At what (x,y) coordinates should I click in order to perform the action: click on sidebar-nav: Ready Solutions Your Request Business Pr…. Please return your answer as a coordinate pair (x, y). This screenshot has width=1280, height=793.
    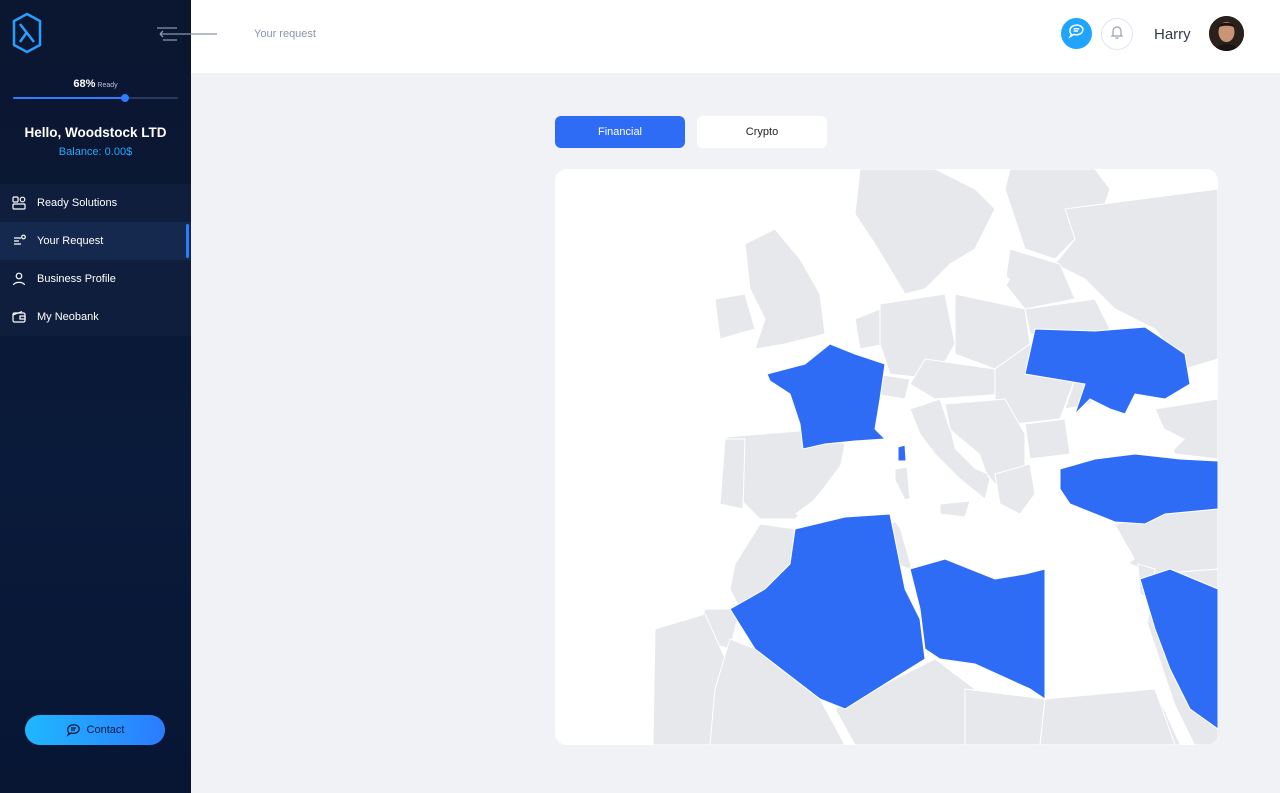
    Looking at the image, I should click on (95, 260).